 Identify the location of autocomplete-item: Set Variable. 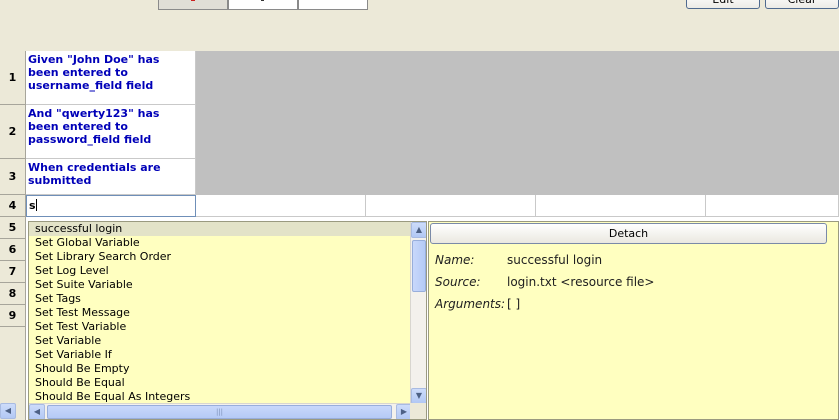
(227, 341).